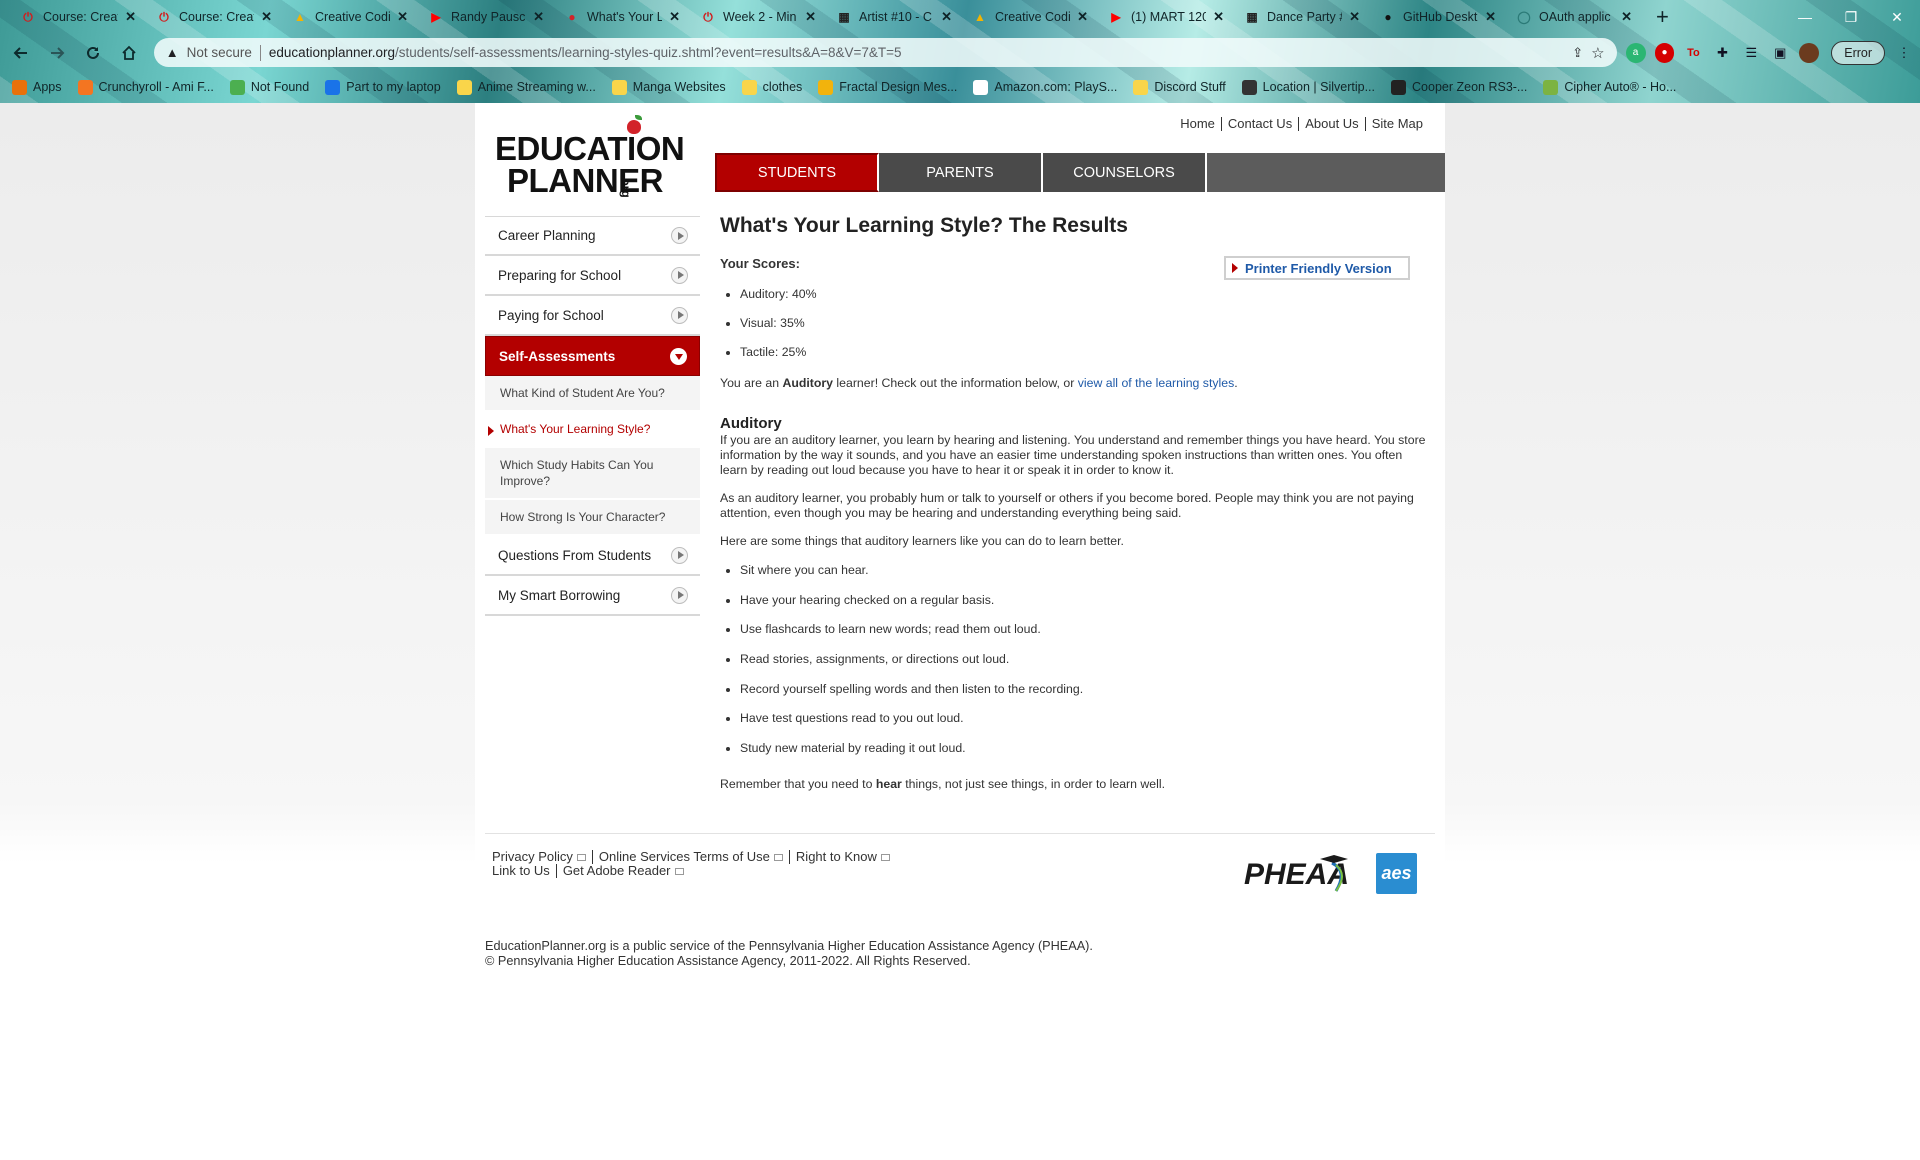 This screenshot has width=1920, height=1160. Describe the element at coordinates (1904, 53) in the screenshot. I see `kebab-menu-icon: ⋮` at that location.